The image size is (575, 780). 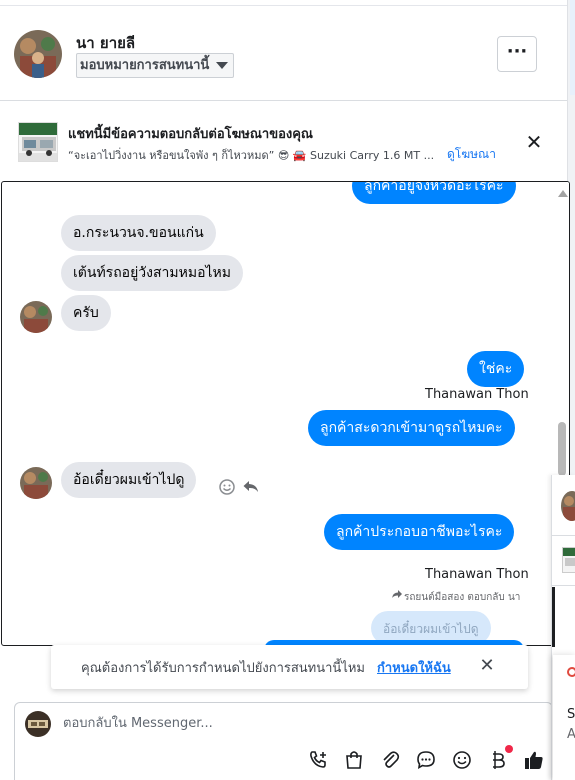 What do you see at coordinates (498, 760) in the screenshot?
I see `baht-icon` at bounding box center [498, 760].